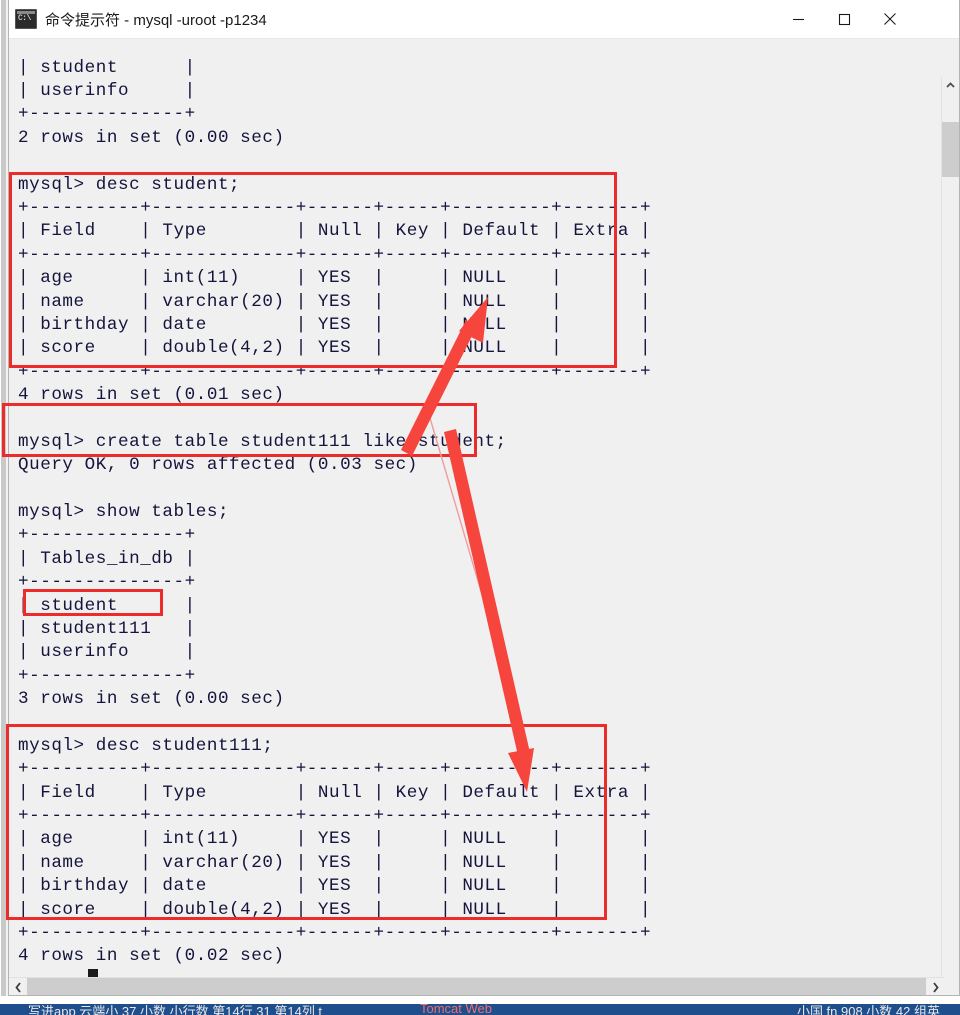 This screenshot has height=1015, width=960. What do you see at coordinates (146, 745) in the screenshot?
I see `console-line: mysql> desc student111;` at bounding box center [146, 745].